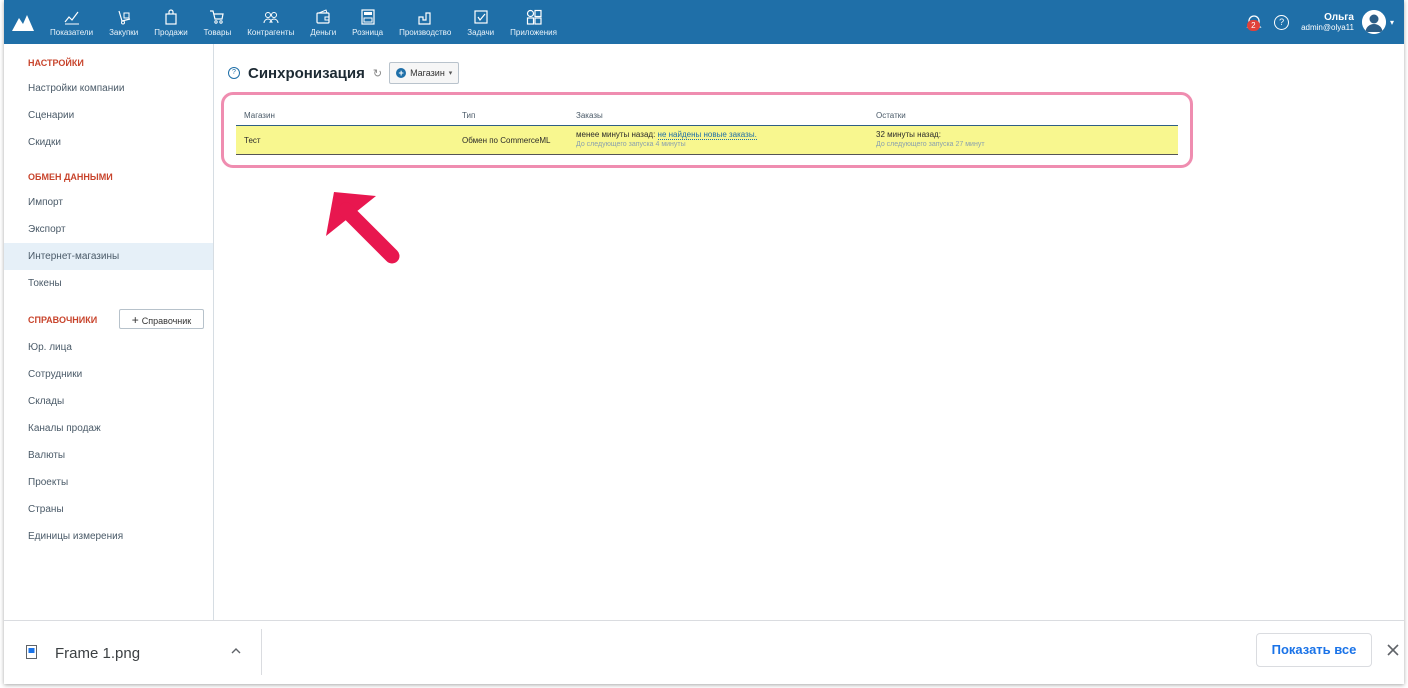 This screenshot has width=1408, height=688. I want to click on nav-item-goods: Товары, so click(218, 22).